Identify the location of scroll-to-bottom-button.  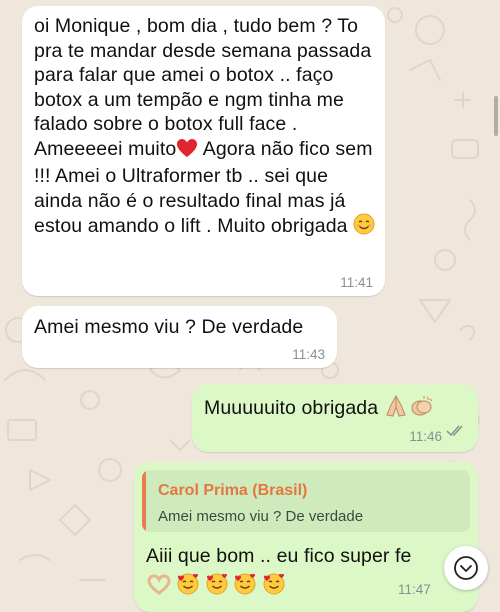
(466, 568).